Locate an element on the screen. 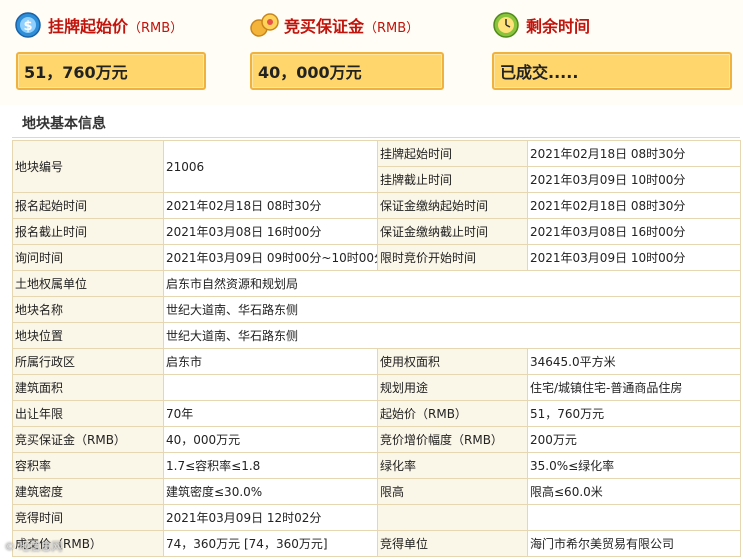 This screenshot has height=559, width=743. watermark: © 地信息网 is located at coordinates (33, 546).